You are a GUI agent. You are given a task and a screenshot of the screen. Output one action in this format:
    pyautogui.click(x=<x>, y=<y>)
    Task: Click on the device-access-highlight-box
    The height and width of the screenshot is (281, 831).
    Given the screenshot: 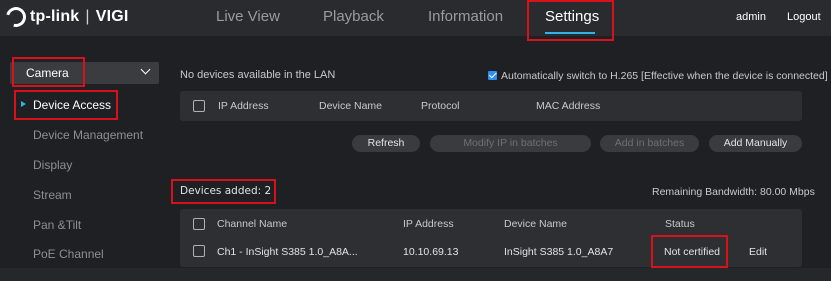 What is the action you would take?
    pyautogui.click(x=66, y=105)
    